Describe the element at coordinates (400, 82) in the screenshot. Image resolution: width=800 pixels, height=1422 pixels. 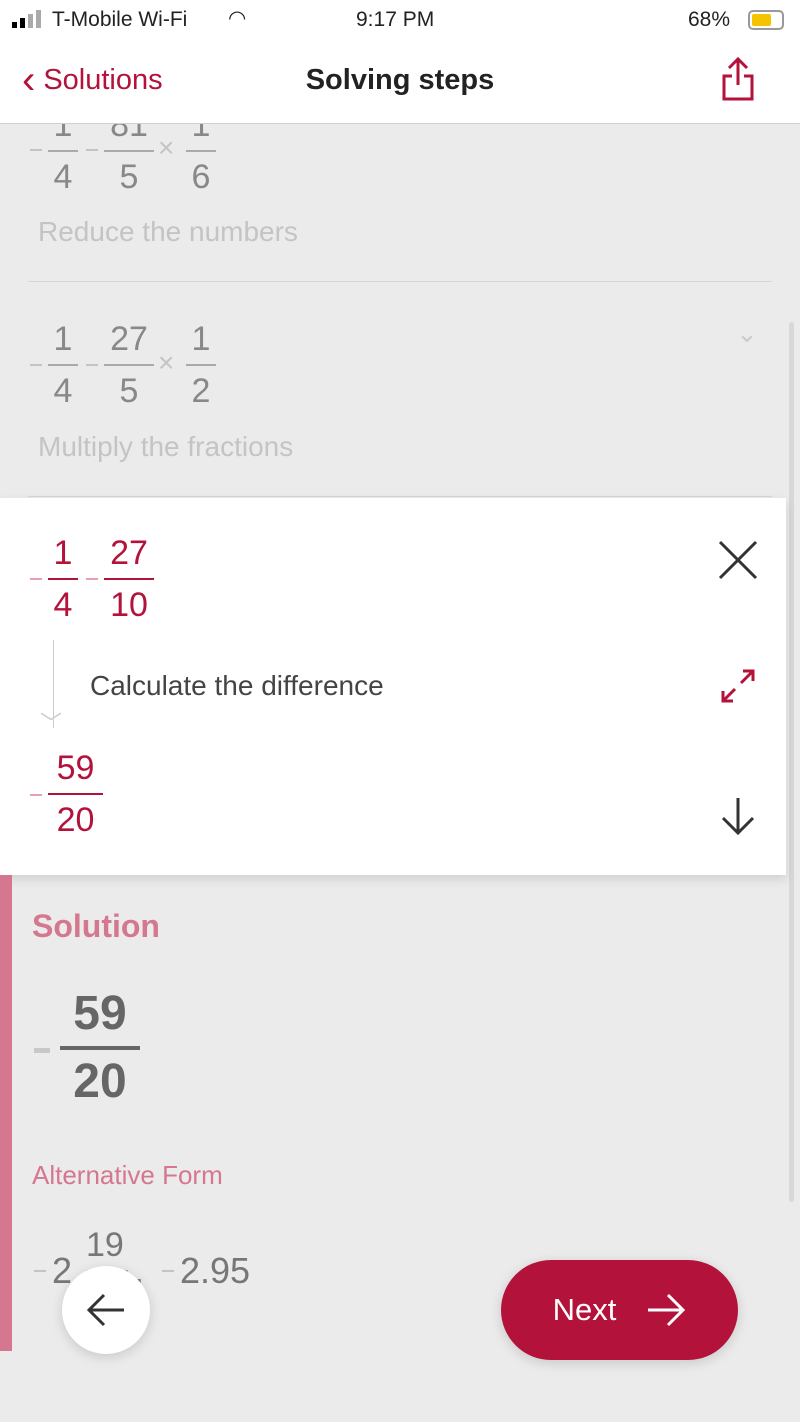
I see `nav-header: ‹ Solutions Solving steps` at that location.